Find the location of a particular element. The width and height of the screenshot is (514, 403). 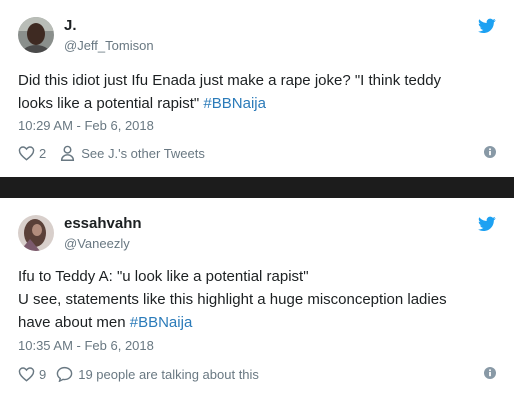

author-handle: @Vaneezly is located at coordinates (97, 243).